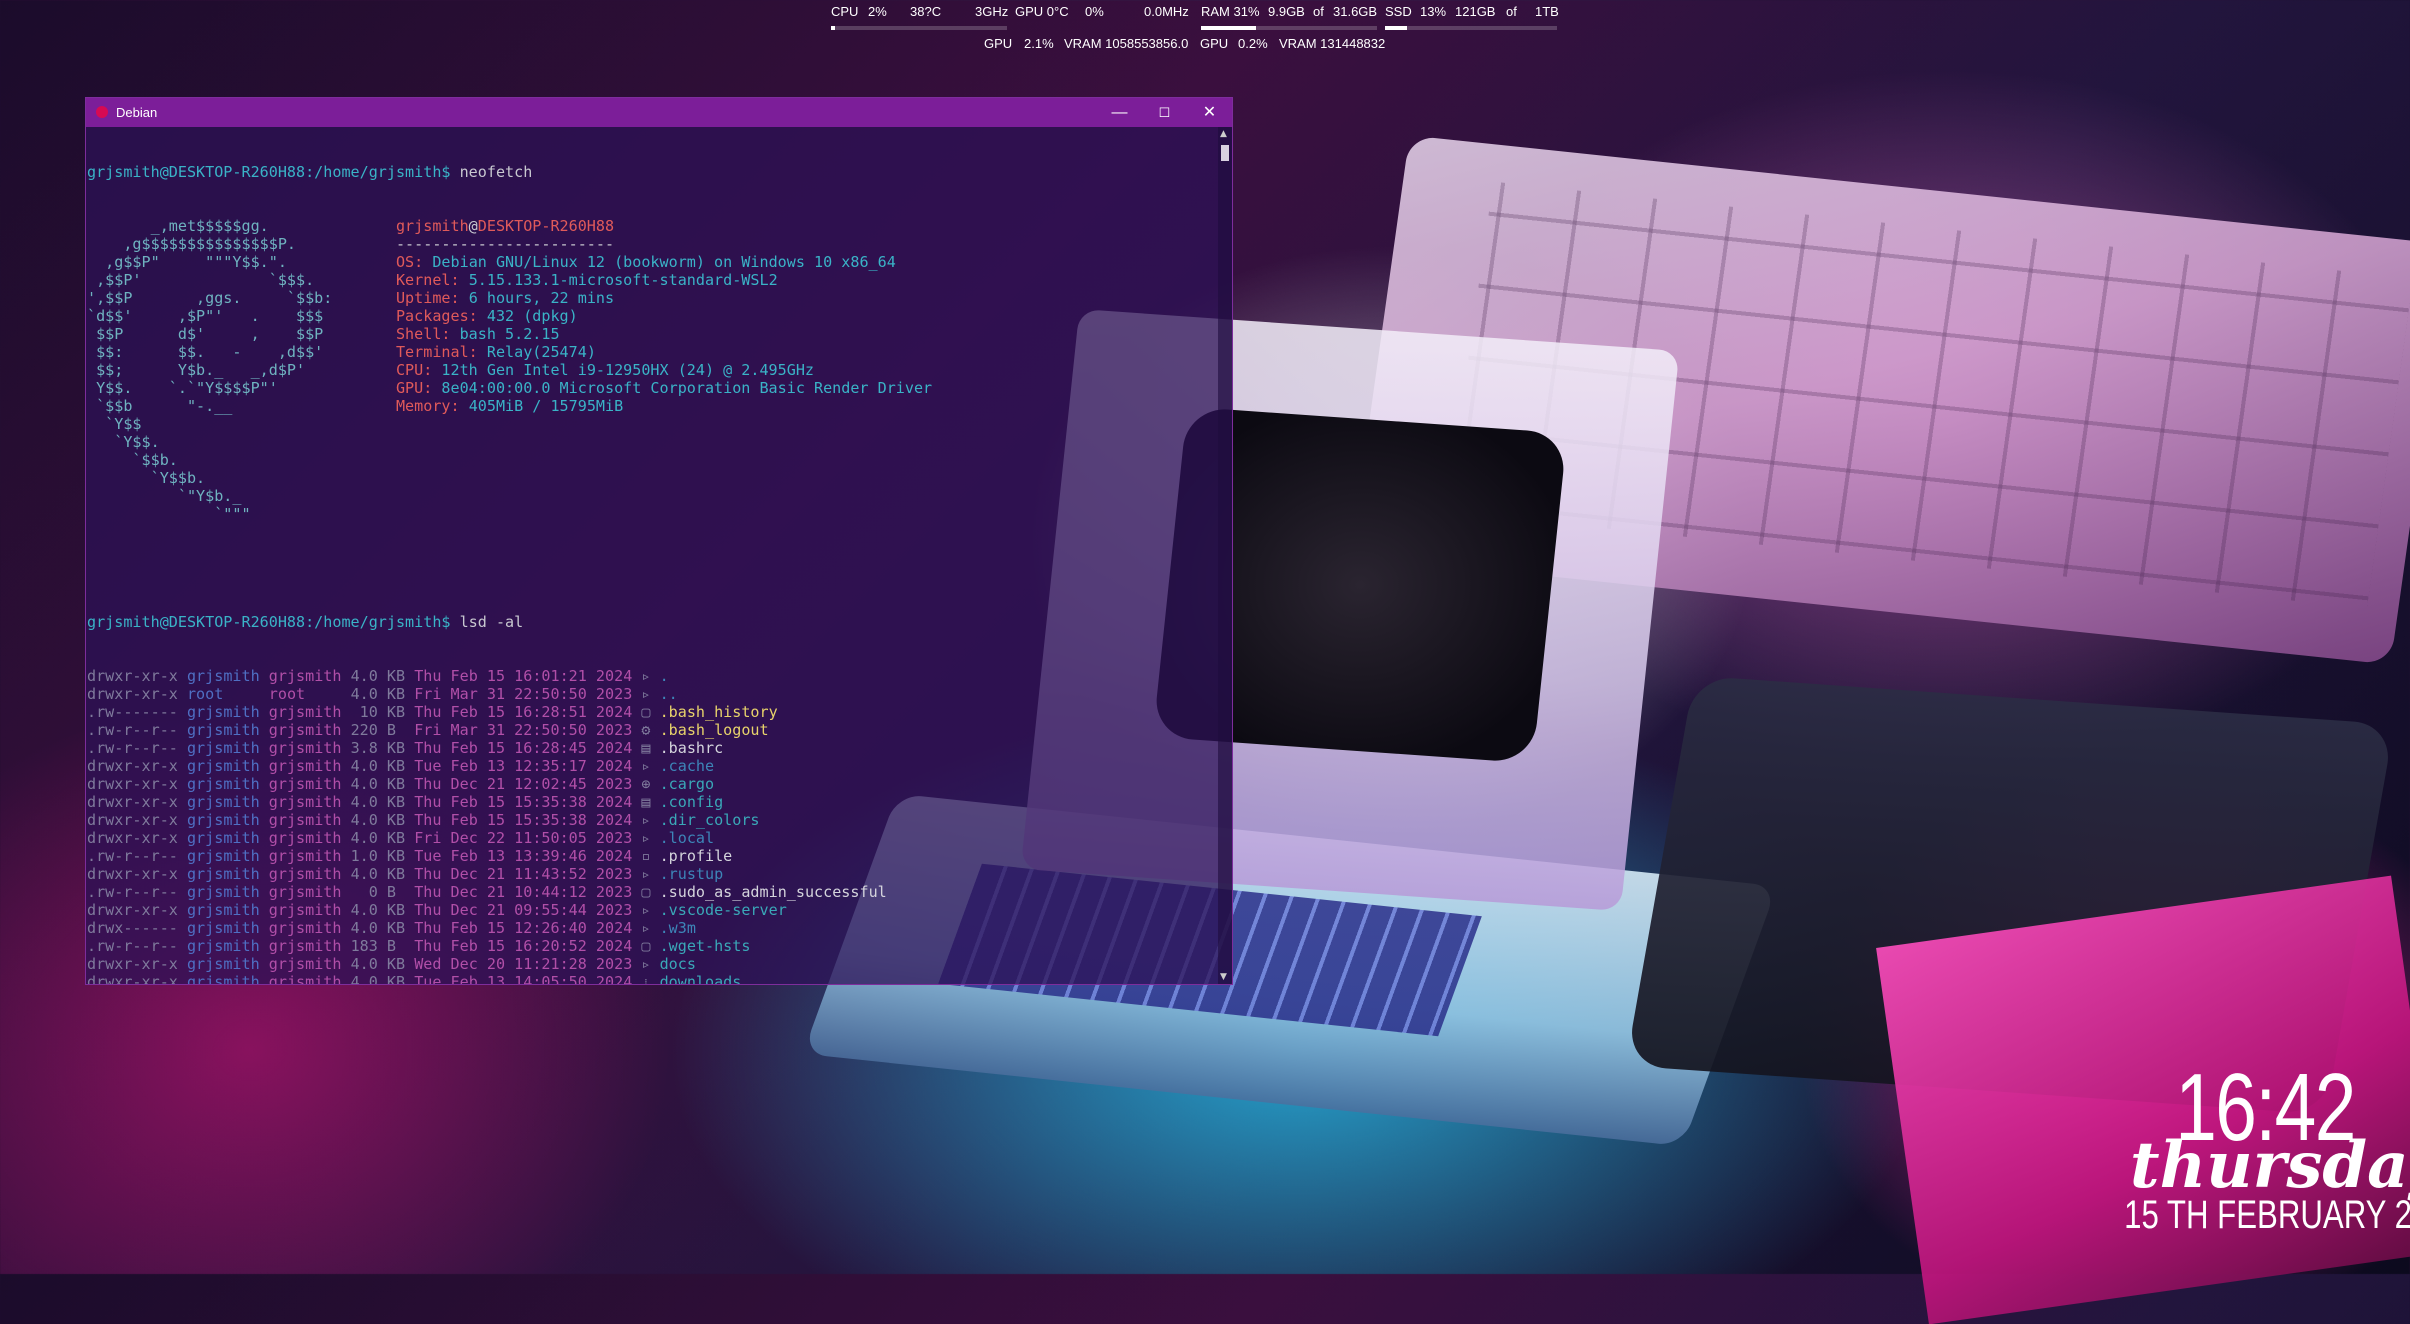  I want to click on file-date: Fri Dec 22 11:50:05 2023, so click(523, 838).